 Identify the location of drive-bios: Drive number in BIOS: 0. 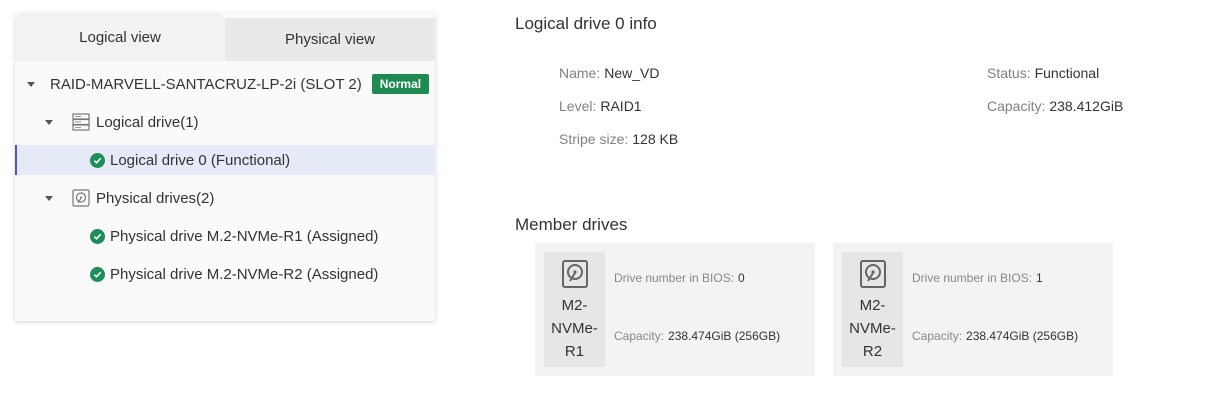
(679, 278).